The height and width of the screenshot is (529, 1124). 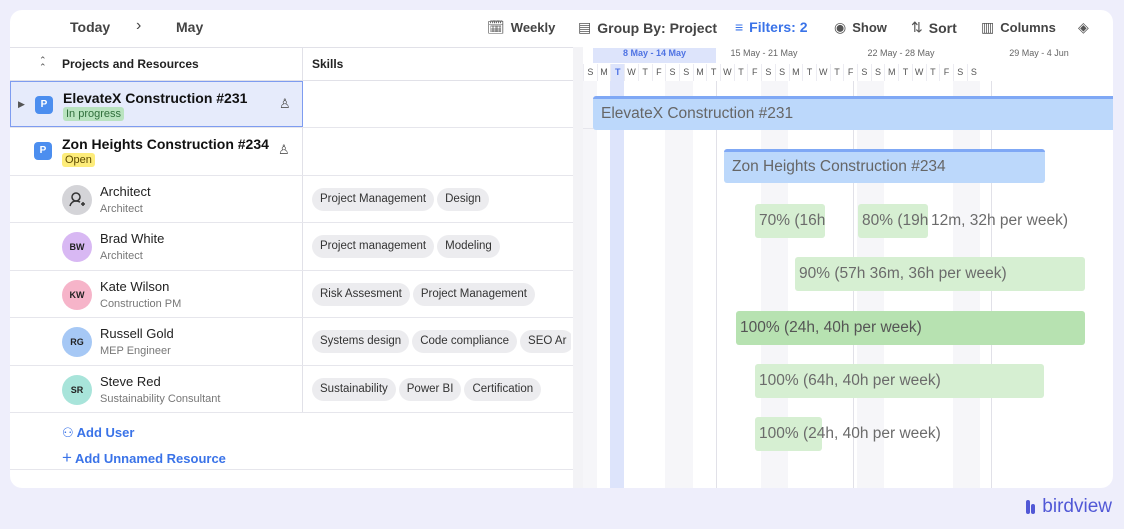 What do you see at coordinates (940, 274) in the screenshot?
I see `allocation-bar: 90% (57h 36m, 36h per week)` at bounding box center [940, 274].